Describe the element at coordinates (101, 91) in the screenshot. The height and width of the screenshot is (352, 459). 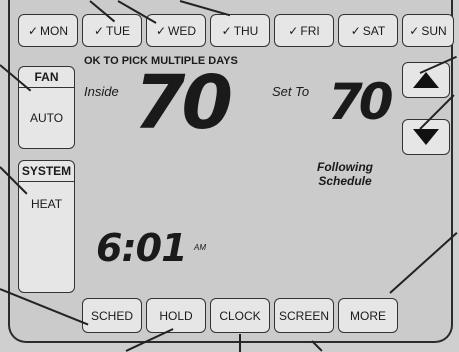
I see `inside-label: Inside` at that location.